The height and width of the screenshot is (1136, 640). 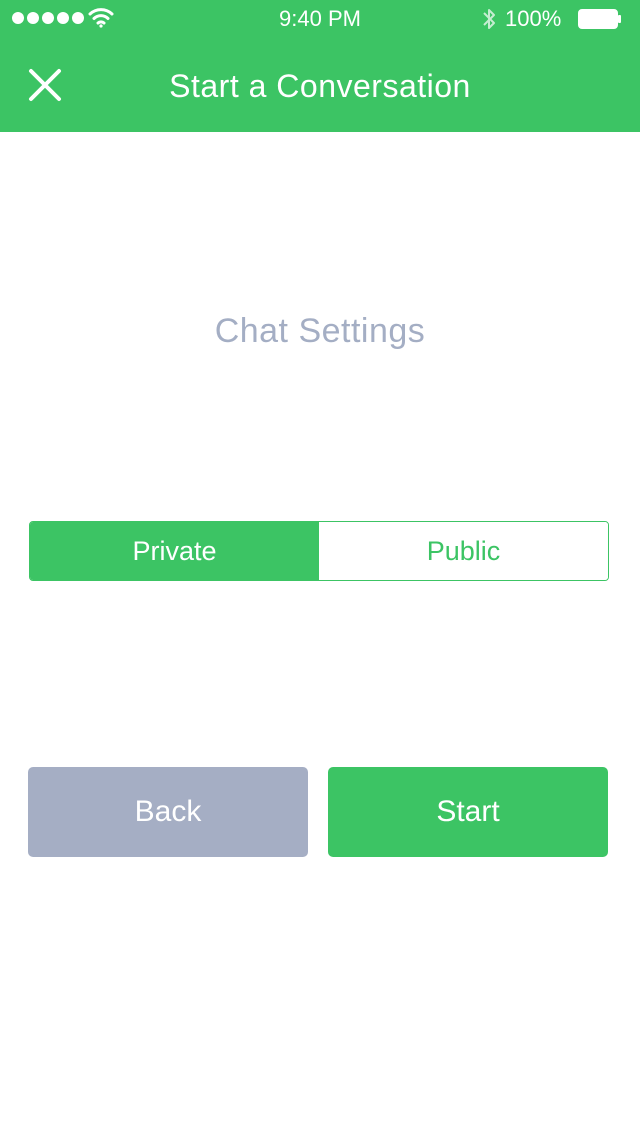 What do you see at coordinates (174, 551) in the screenshot?
I see `segment-private: Private` at bounding box center [174, 551].